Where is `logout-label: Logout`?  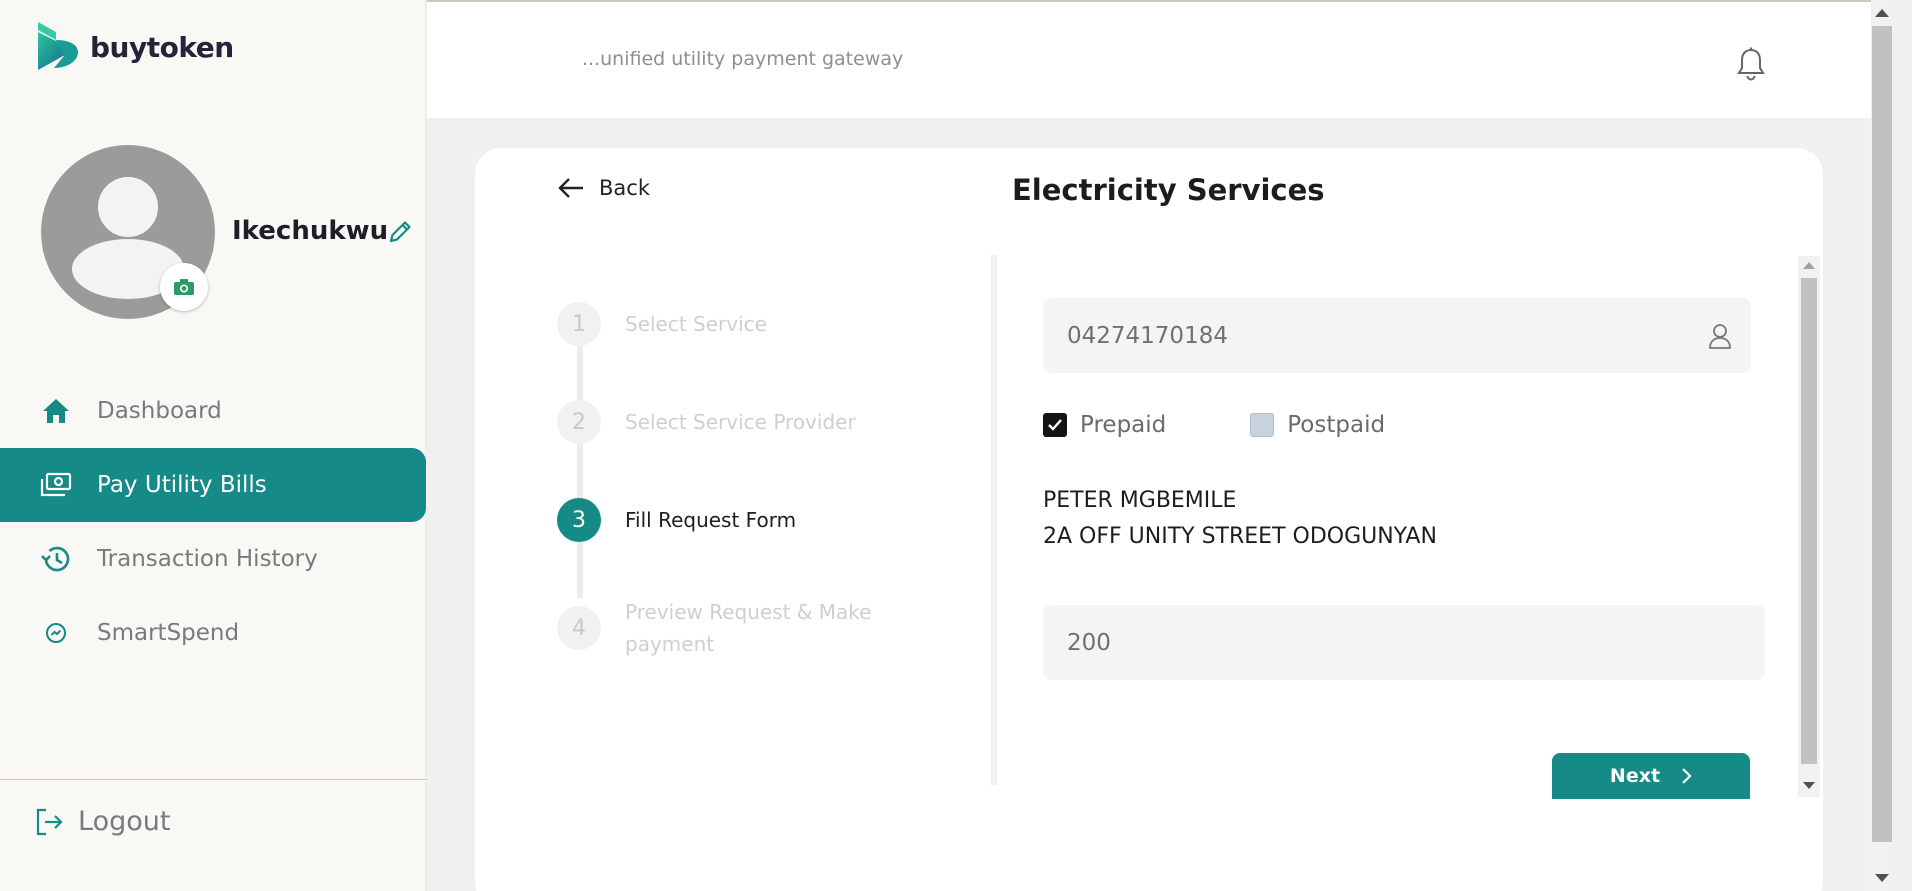
logout-label: Logout is located at coordinates (124, 821).